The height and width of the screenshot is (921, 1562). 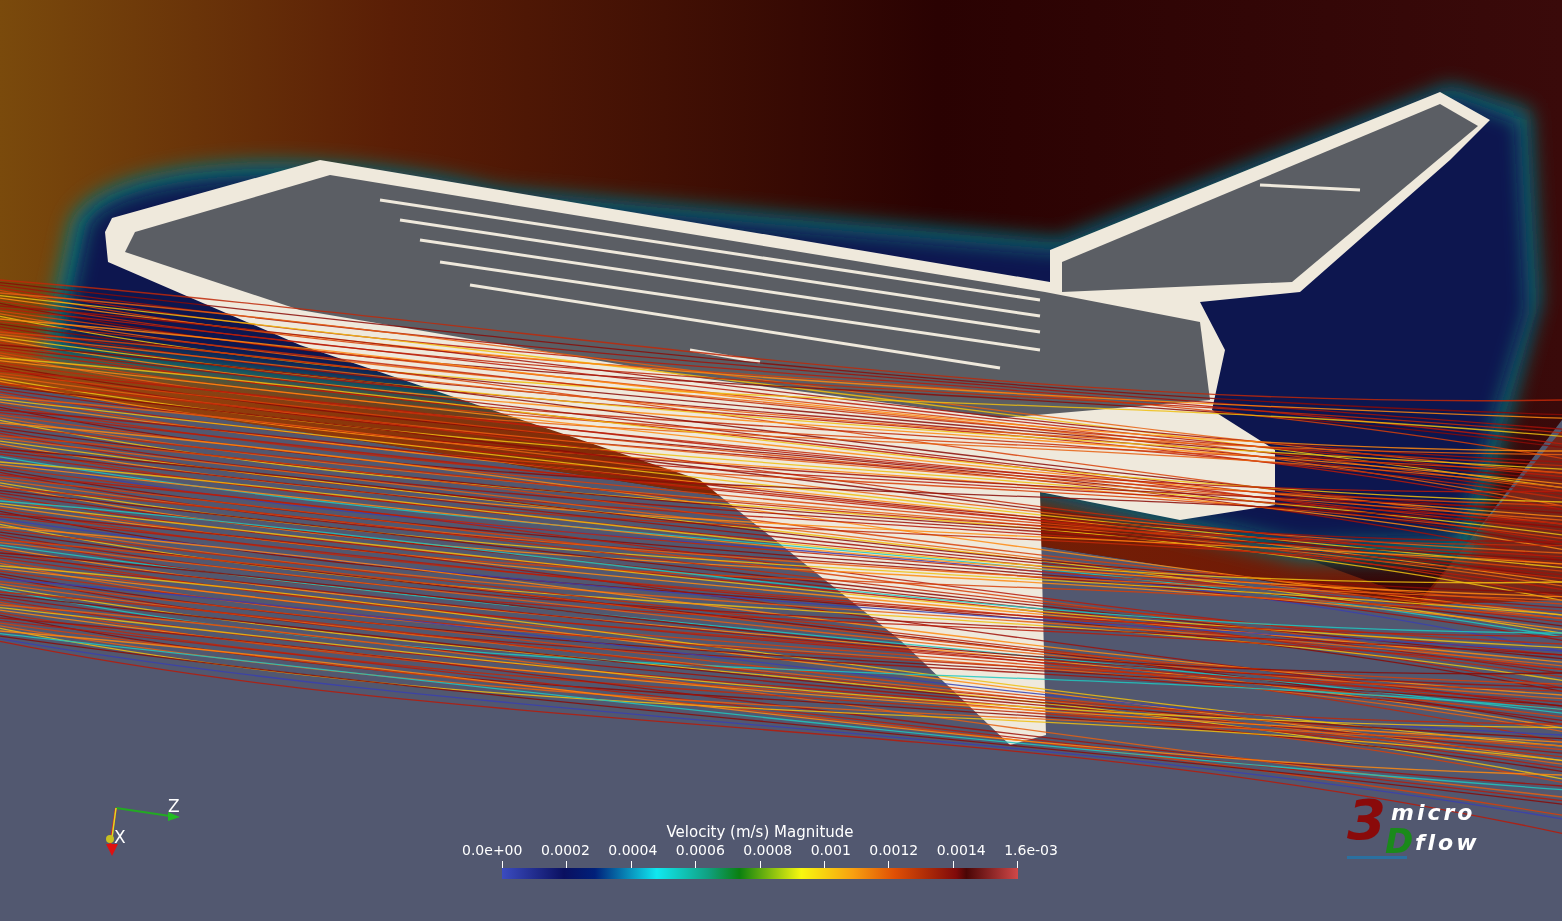 I want to click on axis-label: X, so click(x=120, y=837).